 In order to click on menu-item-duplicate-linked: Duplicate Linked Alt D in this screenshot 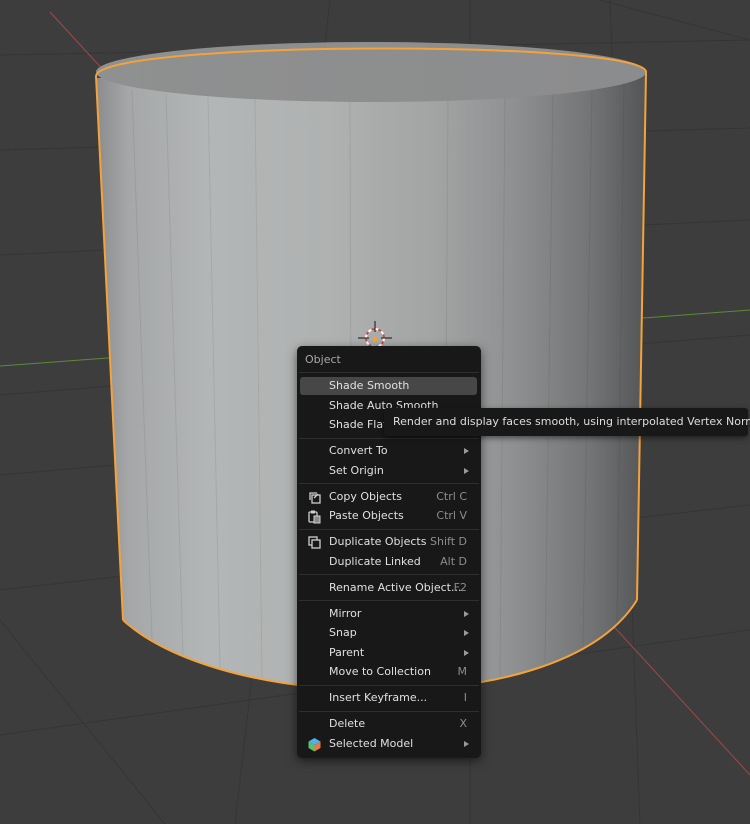, I will do `click(388, 562)`.